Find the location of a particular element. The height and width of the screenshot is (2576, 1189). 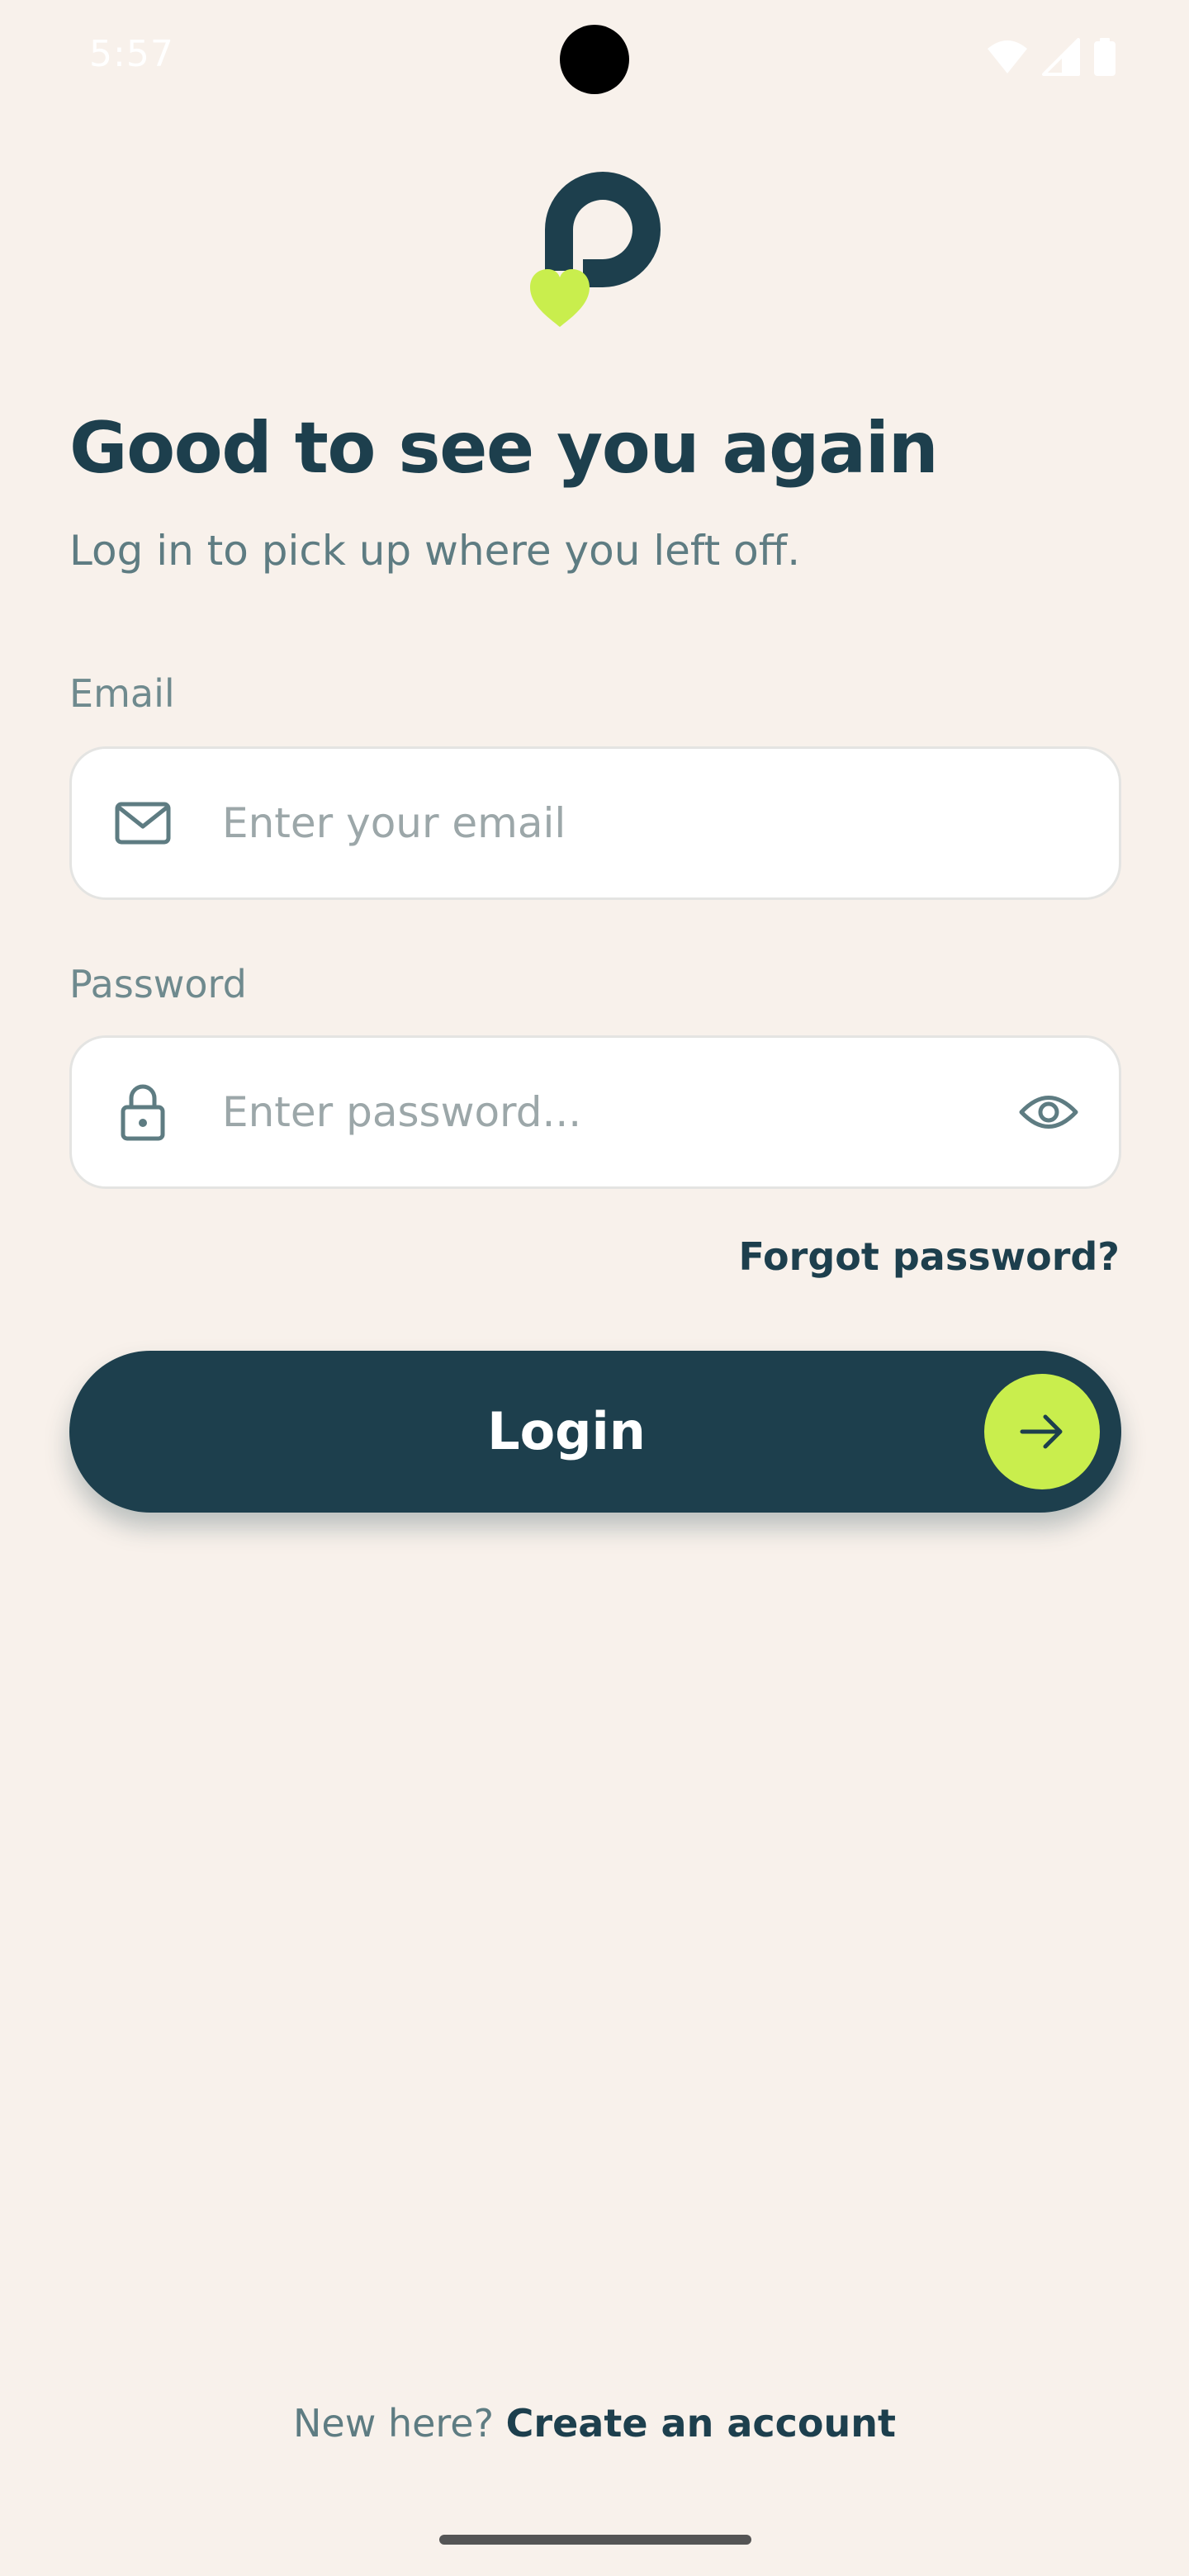

login-button-label: Login is located at coordinates (566, 1431).